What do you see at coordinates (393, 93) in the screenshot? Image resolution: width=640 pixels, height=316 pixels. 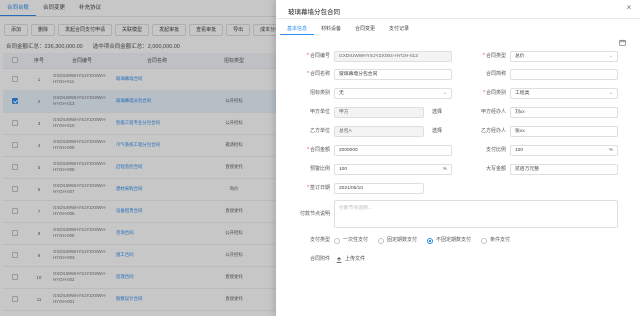 I see `bid-type-select: 无 ⌄` at bounding box center [393, 93].